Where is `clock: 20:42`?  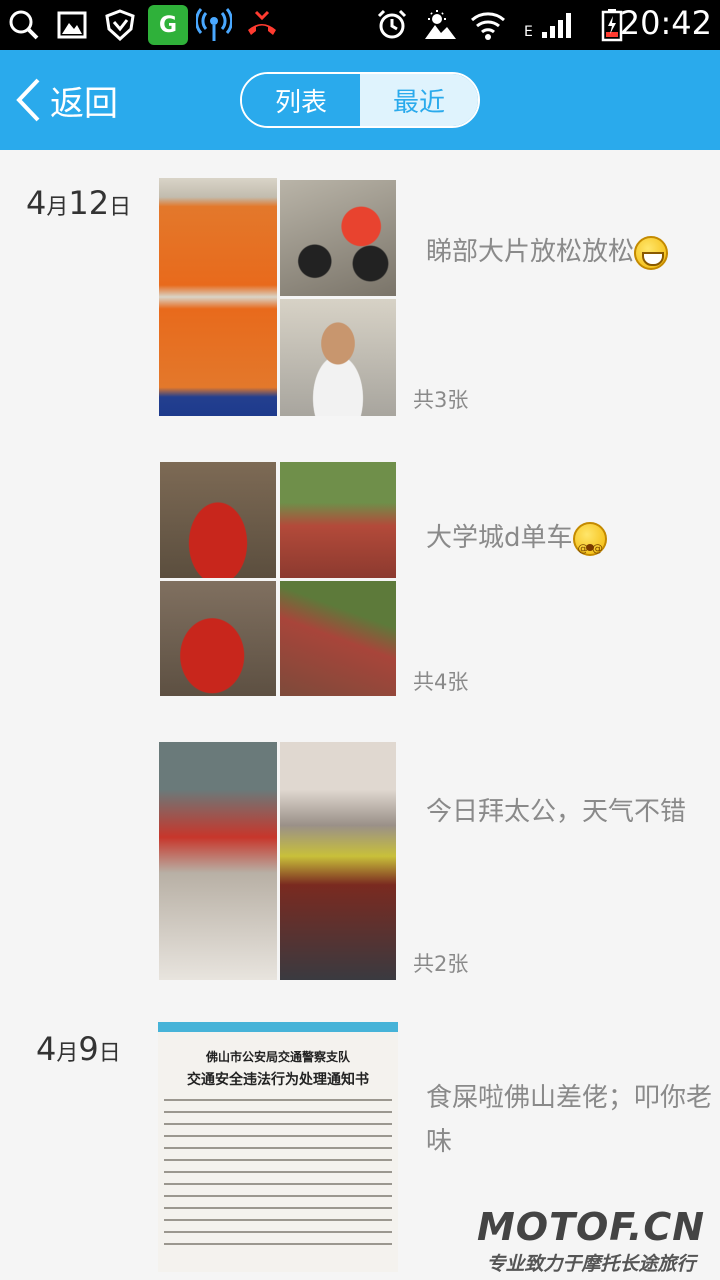
clock: 20:42 is located at coordinates (665, 23).